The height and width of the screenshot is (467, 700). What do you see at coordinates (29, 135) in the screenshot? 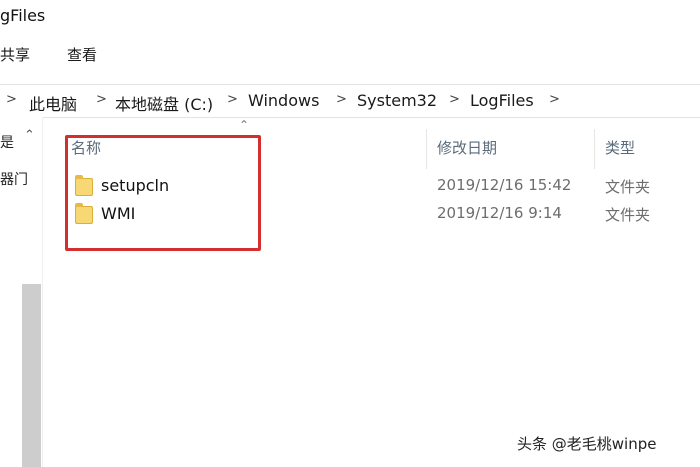
I see `scroll-up-icon: ⌃` at bounding box center [29, 135].